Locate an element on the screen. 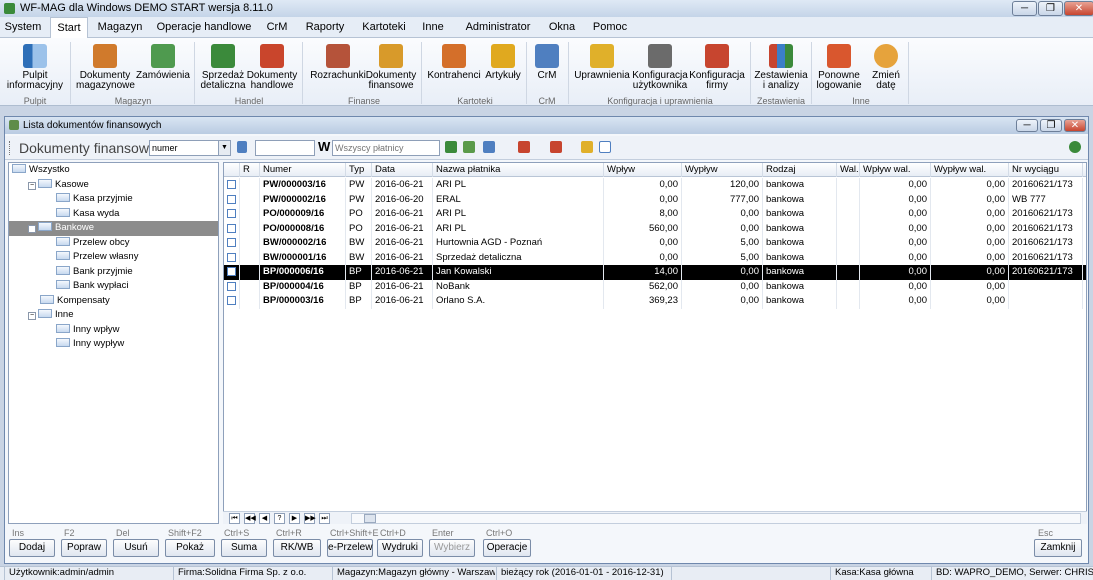 The image size is (1093, 580). child-minimize-button: ─ is located at coordinates (1027, 125).